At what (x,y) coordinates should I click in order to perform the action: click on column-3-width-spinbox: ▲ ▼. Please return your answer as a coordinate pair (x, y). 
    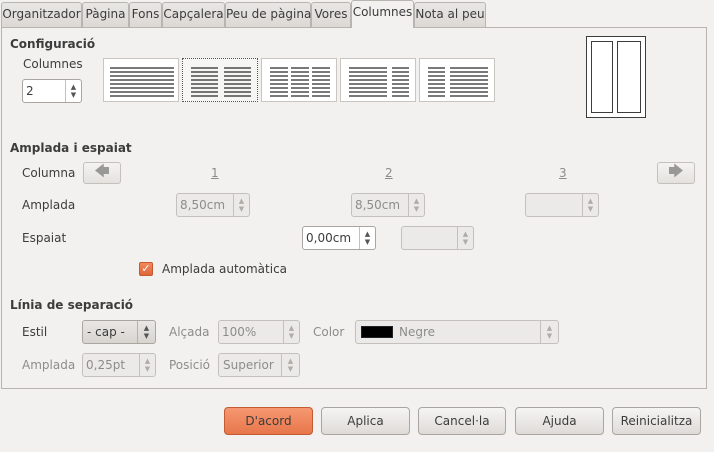
    Looking at the image, I should click on (562, 205).